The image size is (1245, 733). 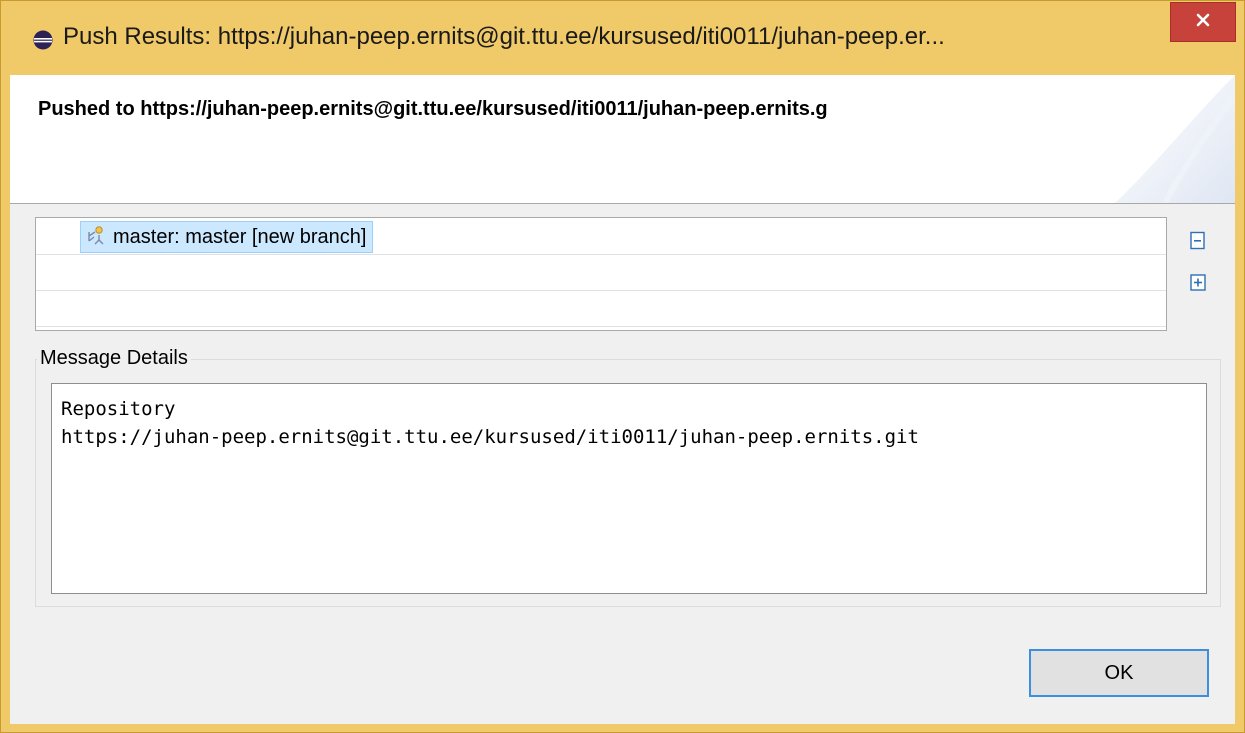 What do you see at coordinates (240, 236) in the screenshot?
I see `tree-item-label: master: master [new branch]` at bounding box center [240, 236].